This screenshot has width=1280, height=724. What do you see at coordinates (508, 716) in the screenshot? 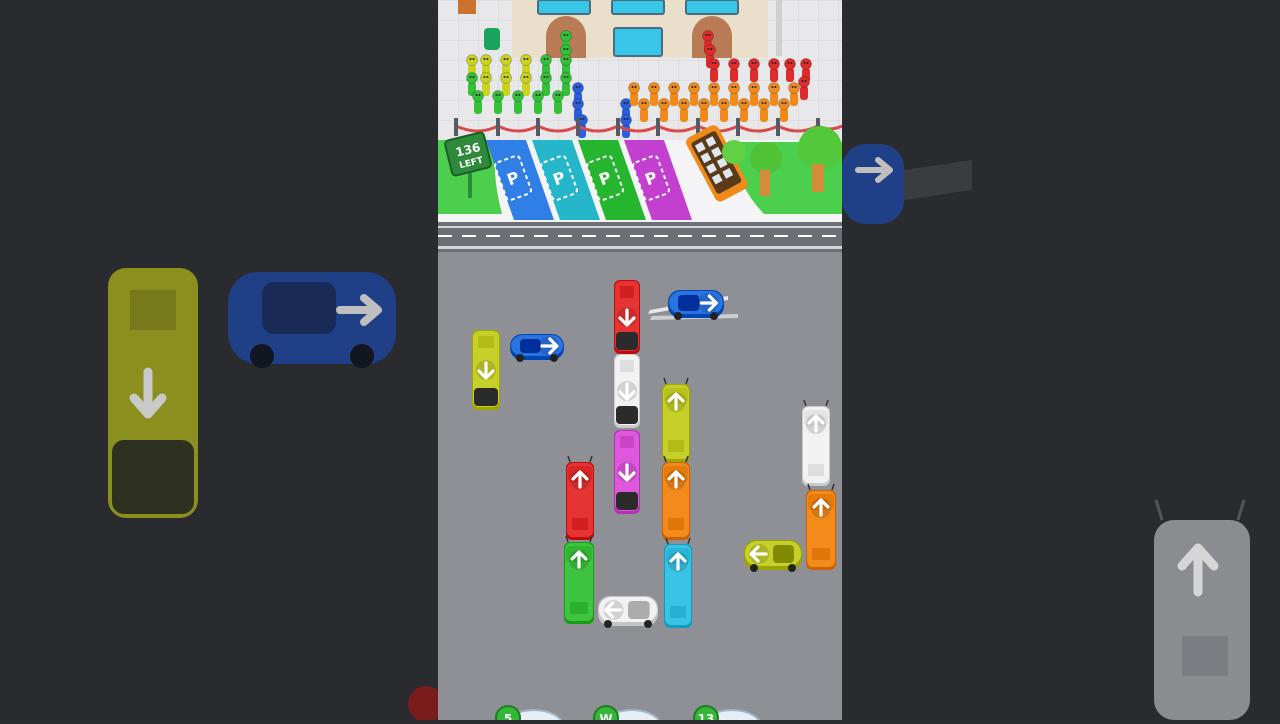
I see `booster-count: 5` at bounding box center [508, 716].